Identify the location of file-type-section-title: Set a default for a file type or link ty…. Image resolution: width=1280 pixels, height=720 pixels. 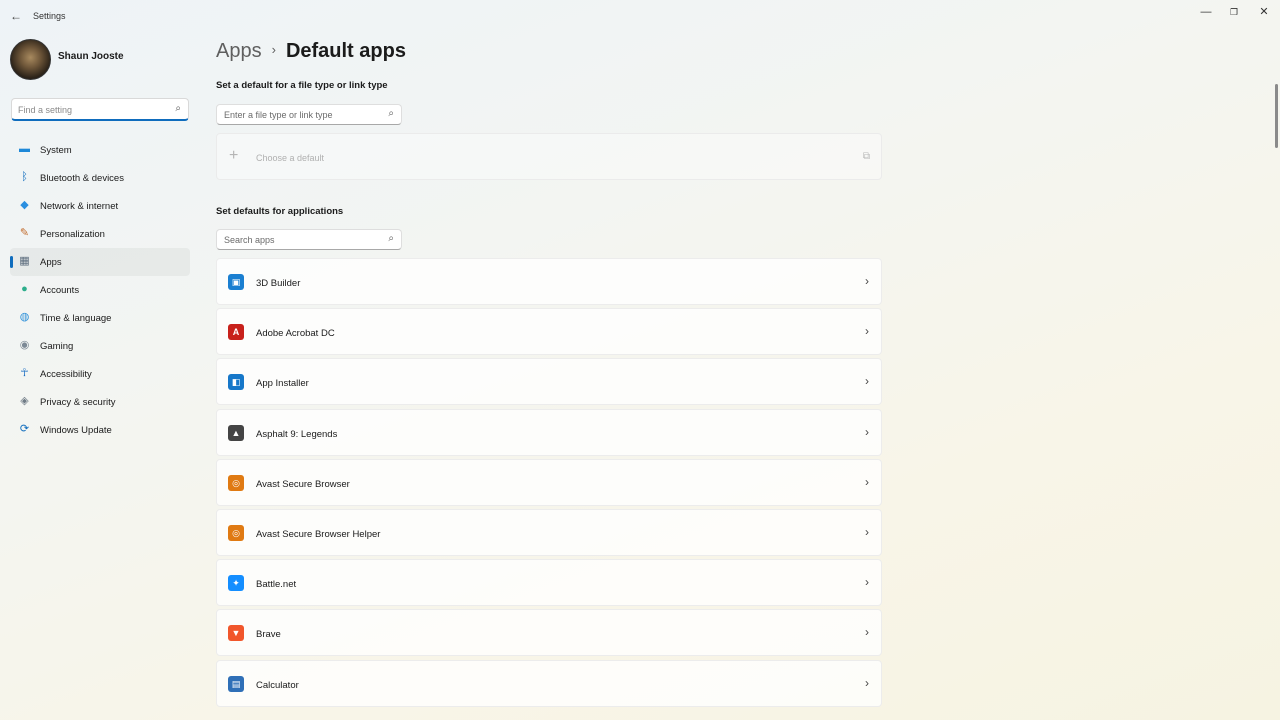
(302, 85).